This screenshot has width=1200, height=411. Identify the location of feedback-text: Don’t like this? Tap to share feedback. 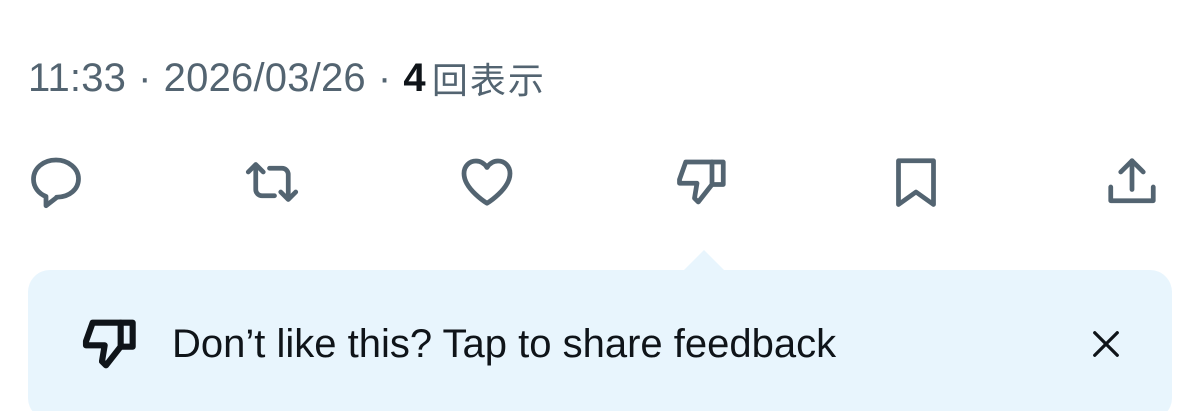
(504, 344).